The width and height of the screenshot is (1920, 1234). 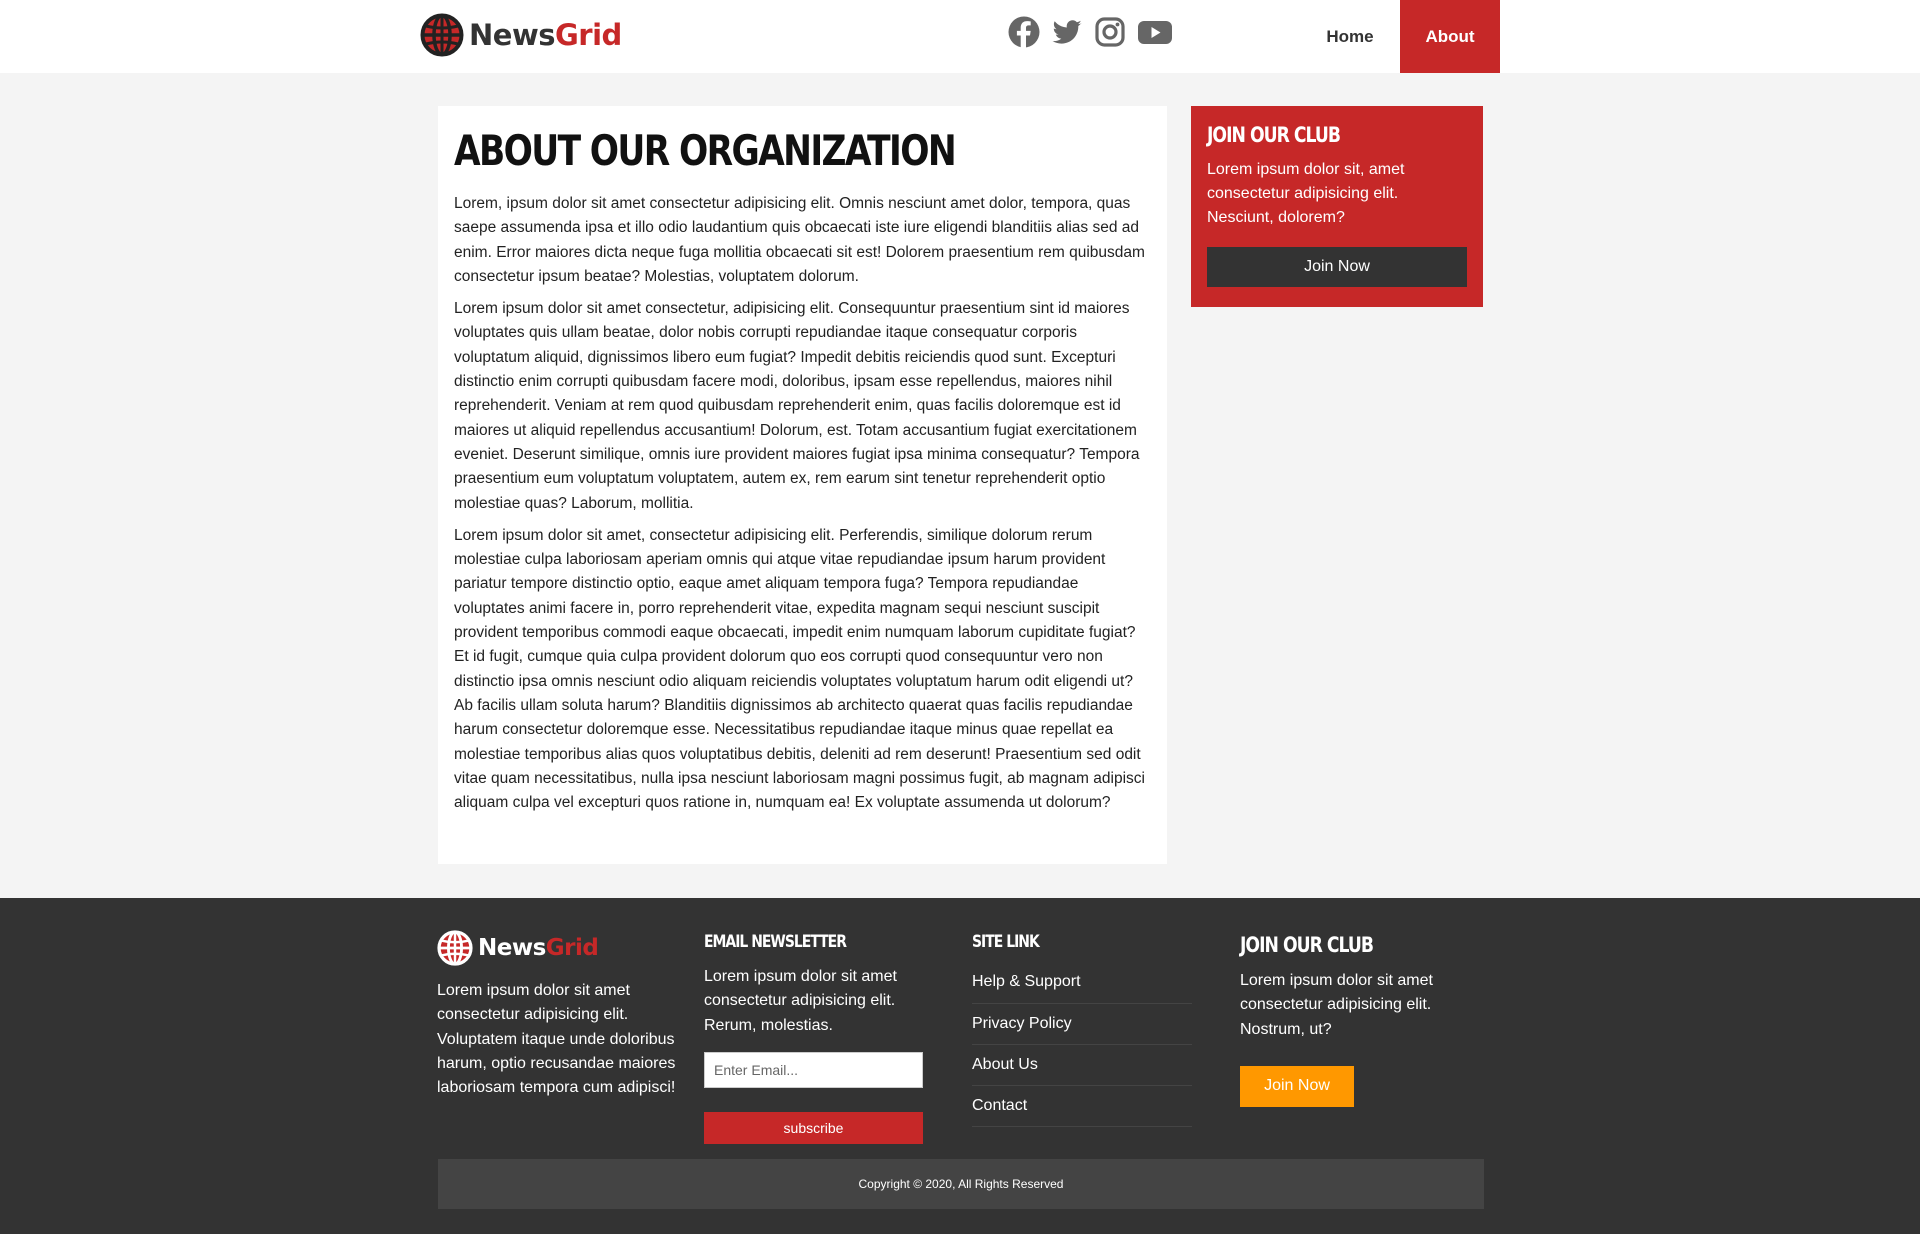 What do you see at coordinates (512, 35) in the screenshot?
I see `brand-name-part1: News` at bounding box center [512, 35].